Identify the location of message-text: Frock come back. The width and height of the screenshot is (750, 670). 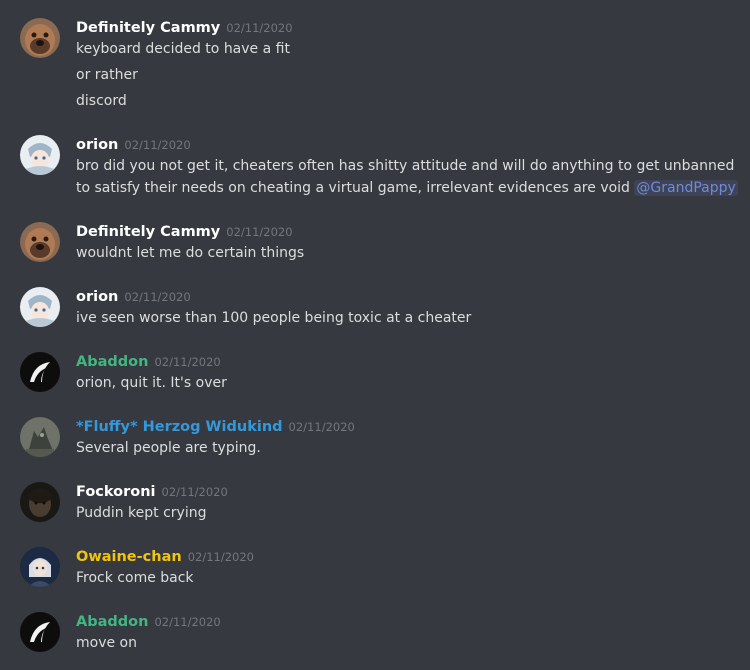
(135, 578).